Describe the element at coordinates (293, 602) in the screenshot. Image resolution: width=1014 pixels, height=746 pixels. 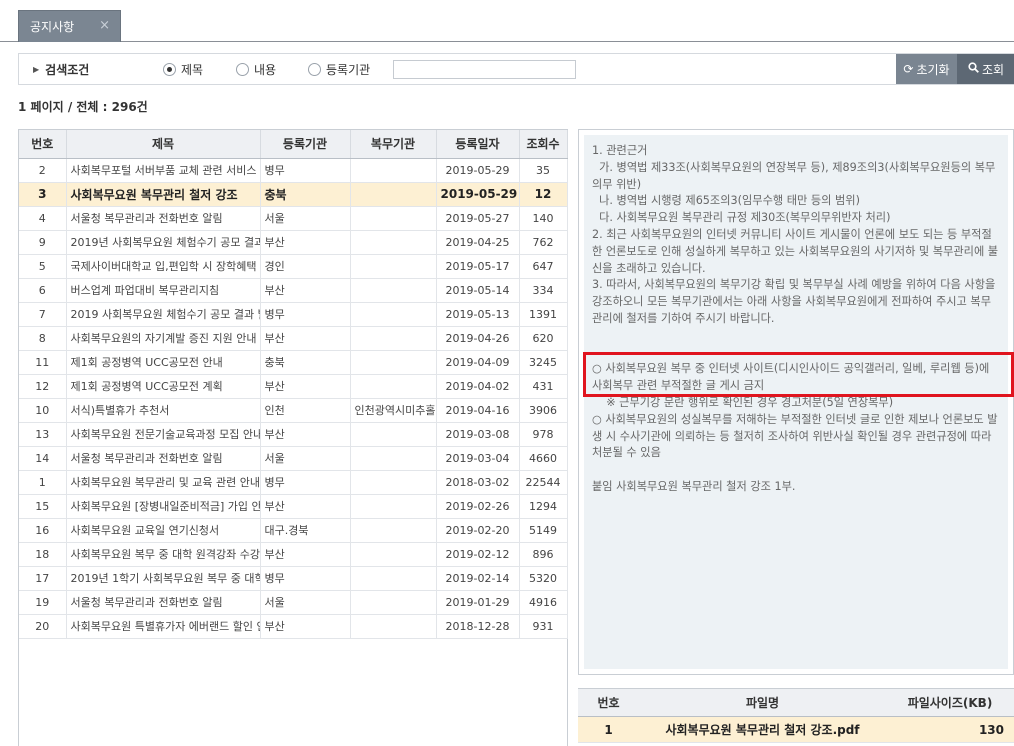
I see `table-row: 19 서울청 복무관리과 전화번호 알림 서울 2019-01-29 4916` at that location.